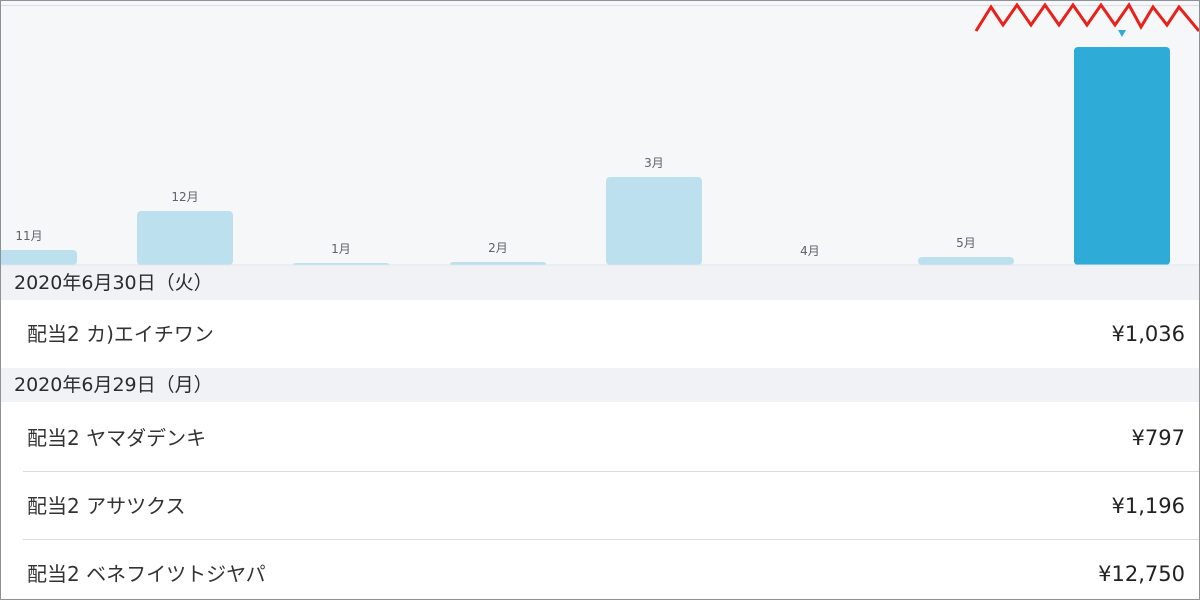 The height and width of the screenshot is (600, 1200). What do you see at coordinates (106, 506) in the screenshot?
I see `dividend-label: 配当2 アサツクス` at bounding box center [106, 506].